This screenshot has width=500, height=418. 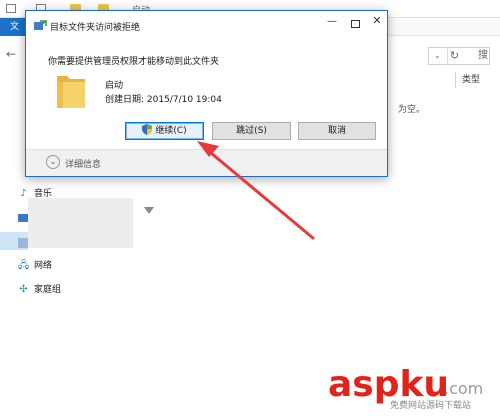 What do you see at coordinates (463, 388) in the screenshot?
I see `watermark-suffix: .com` at bounding box center [463, 388].